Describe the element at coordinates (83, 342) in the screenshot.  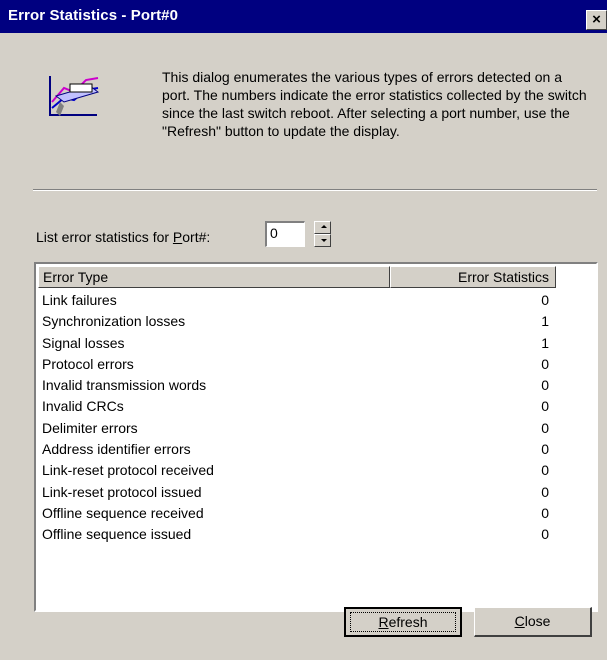
I see `error-type-cell: Signal losses` at that location.